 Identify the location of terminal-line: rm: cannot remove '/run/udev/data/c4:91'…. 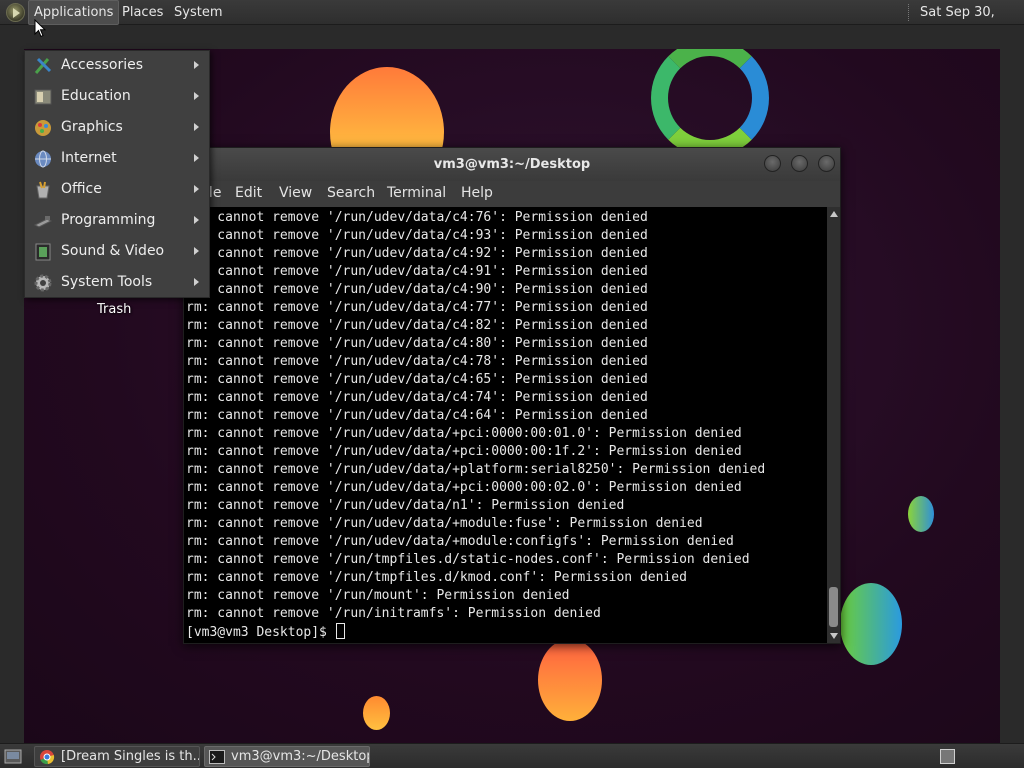
(417, 271).